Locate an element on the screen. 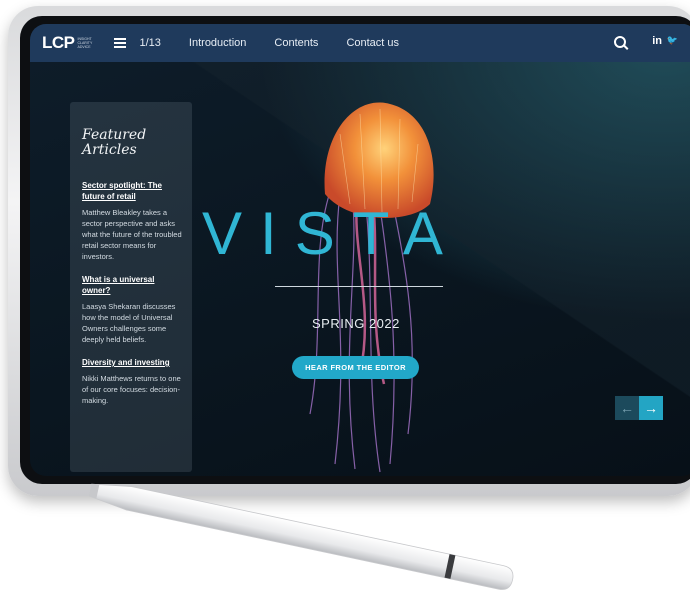 The height and width of the screenshot is (601, 690). jellyfish-image is located at coordinates (371, 287).